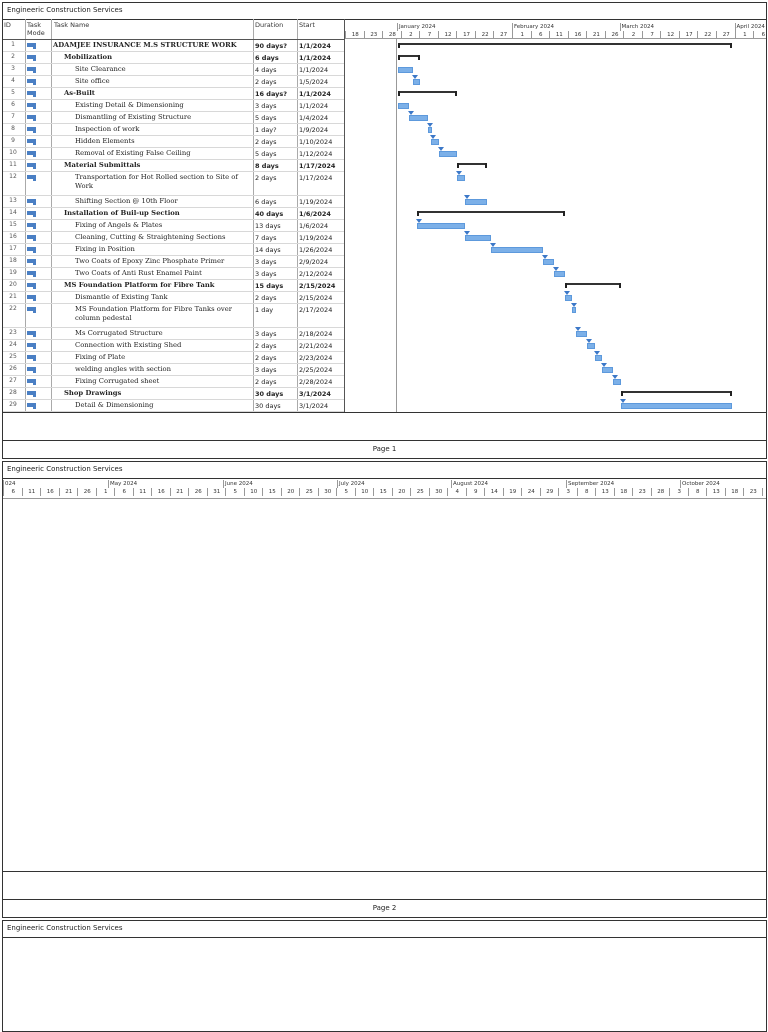  I want to click on task-name: ADAMJEE INSURANCE M.S STRUCTURE WORK, so click(152, 45).